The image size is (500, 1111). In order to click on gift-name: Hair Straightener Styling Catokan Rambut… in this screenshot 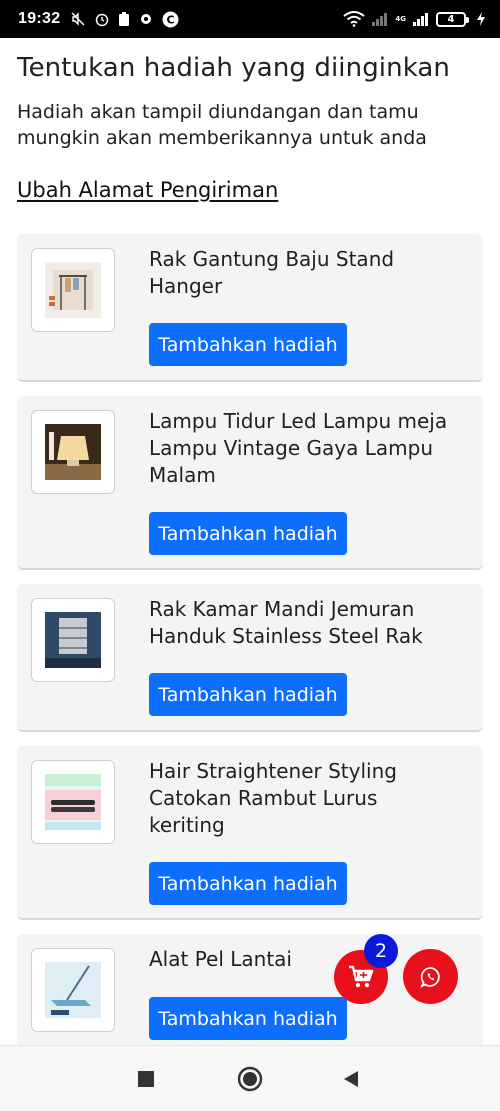, I will do `click(273, 798)`.